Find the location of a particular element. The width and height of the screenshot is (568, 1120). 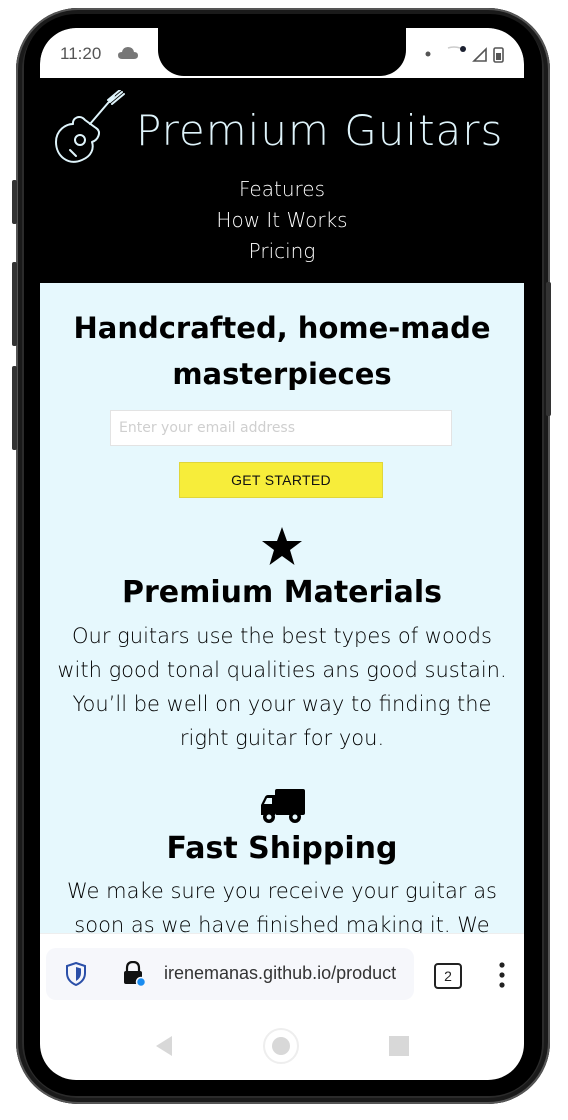

back-icon is located at coordinates (164, 1046).